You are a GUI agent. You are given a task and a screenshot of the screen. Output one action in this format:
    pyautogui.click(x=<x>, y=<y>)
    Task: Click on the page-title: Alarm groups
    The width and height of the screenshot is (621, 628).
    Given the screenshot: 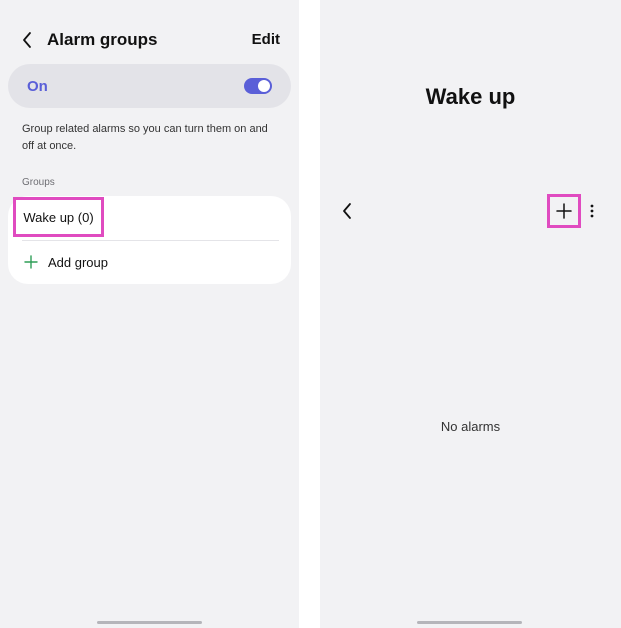 What is the action you would take?
    pyautogui.click(x=102, y=39)
    